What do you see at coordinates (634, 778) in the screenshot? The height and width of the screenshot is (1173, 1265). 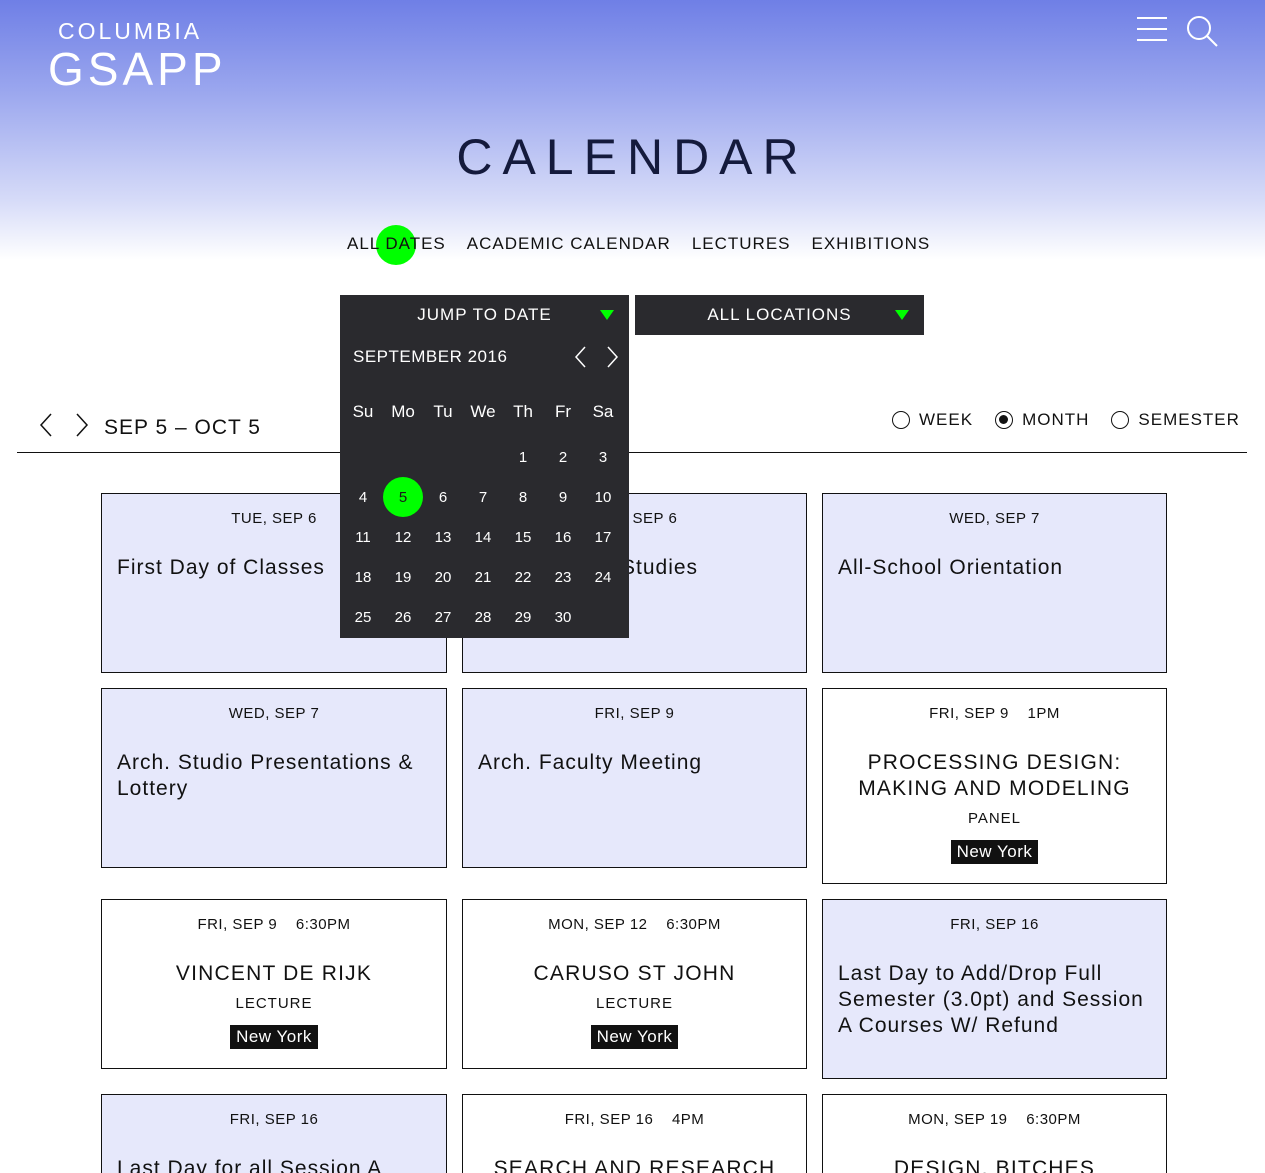 I see `event-card: FRI, SEP 9 Arch. Faculty Meeting` at bounding box center [634, 778].